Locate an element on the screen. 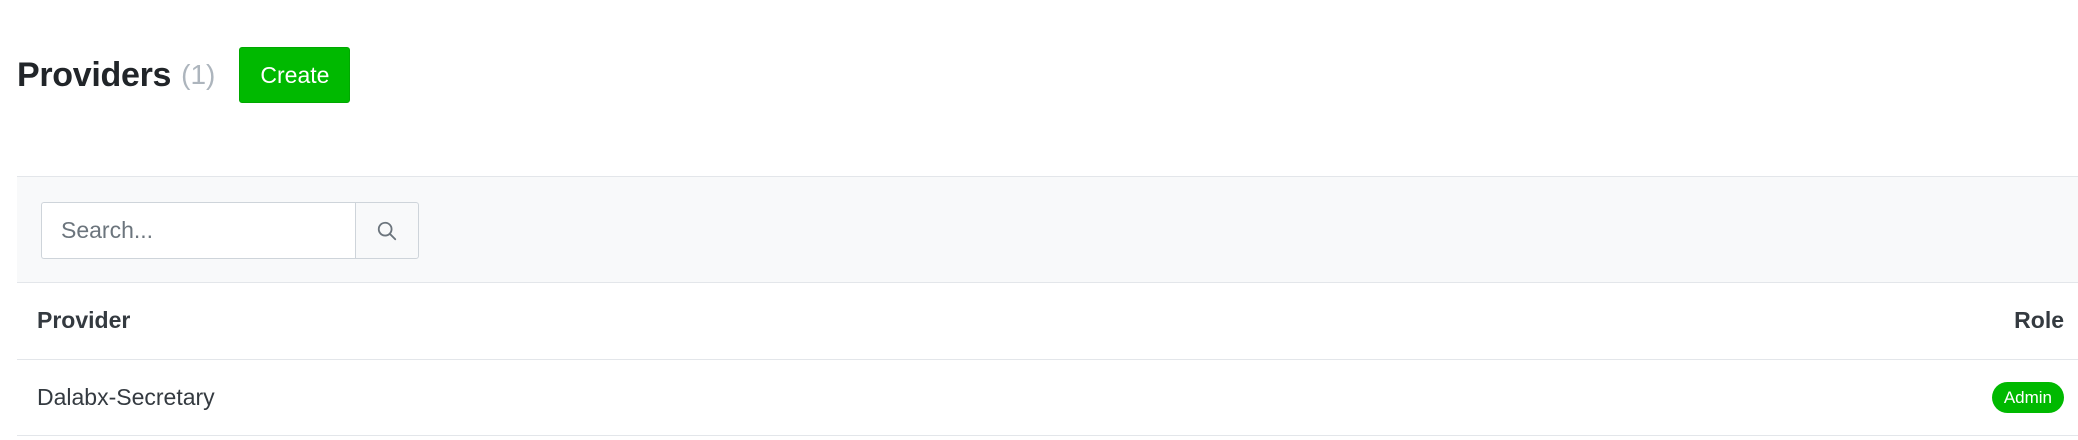 The height and width of the screenshot is (440, 2078). column-header-provider: Provider is located at coordinates (710, 321).